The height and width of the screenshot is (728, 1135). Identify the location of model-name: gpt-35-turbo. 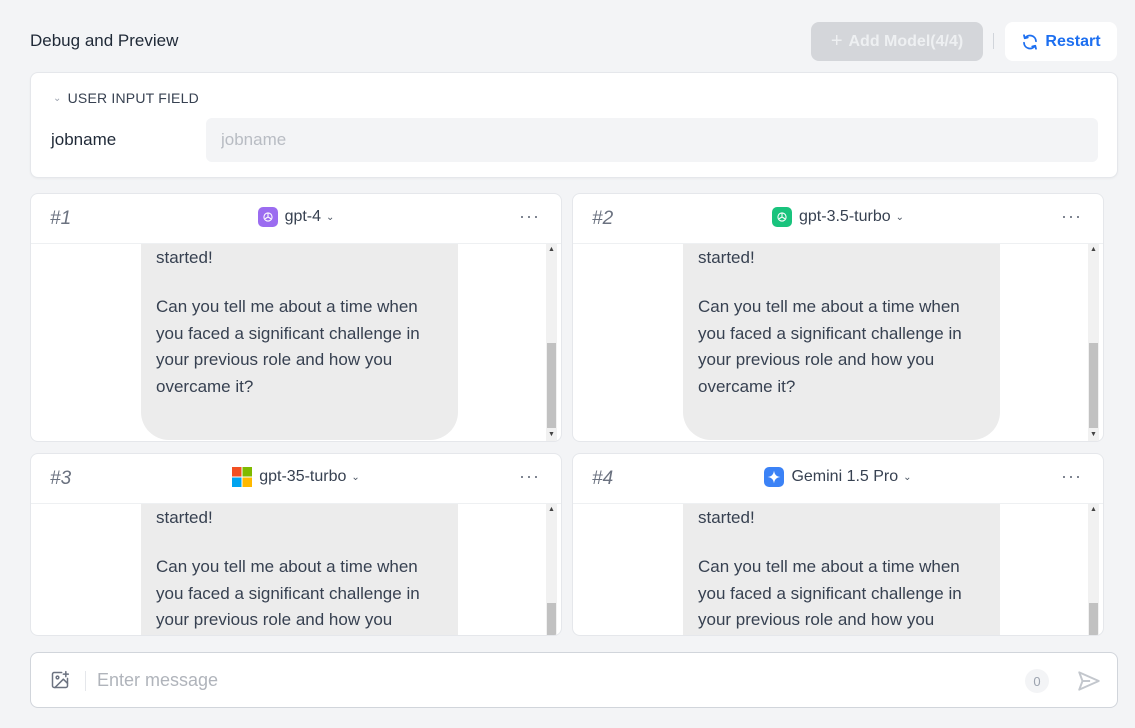
(303, 476).